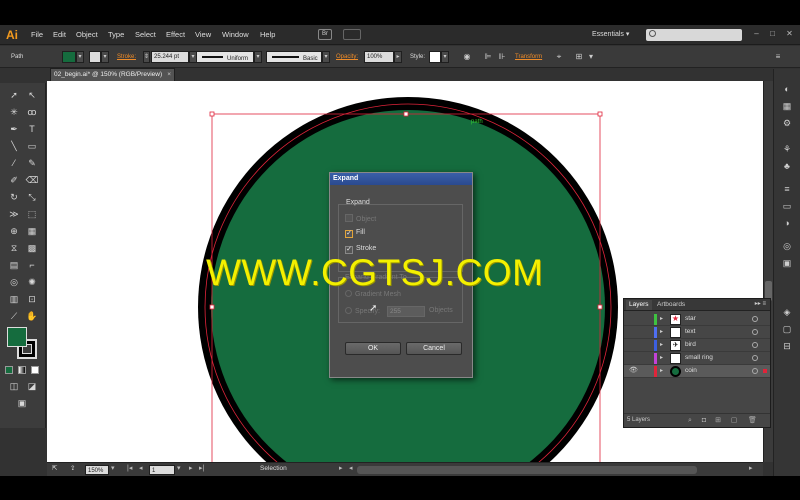  I want to click on ok-button: OK, so click(373, 348).